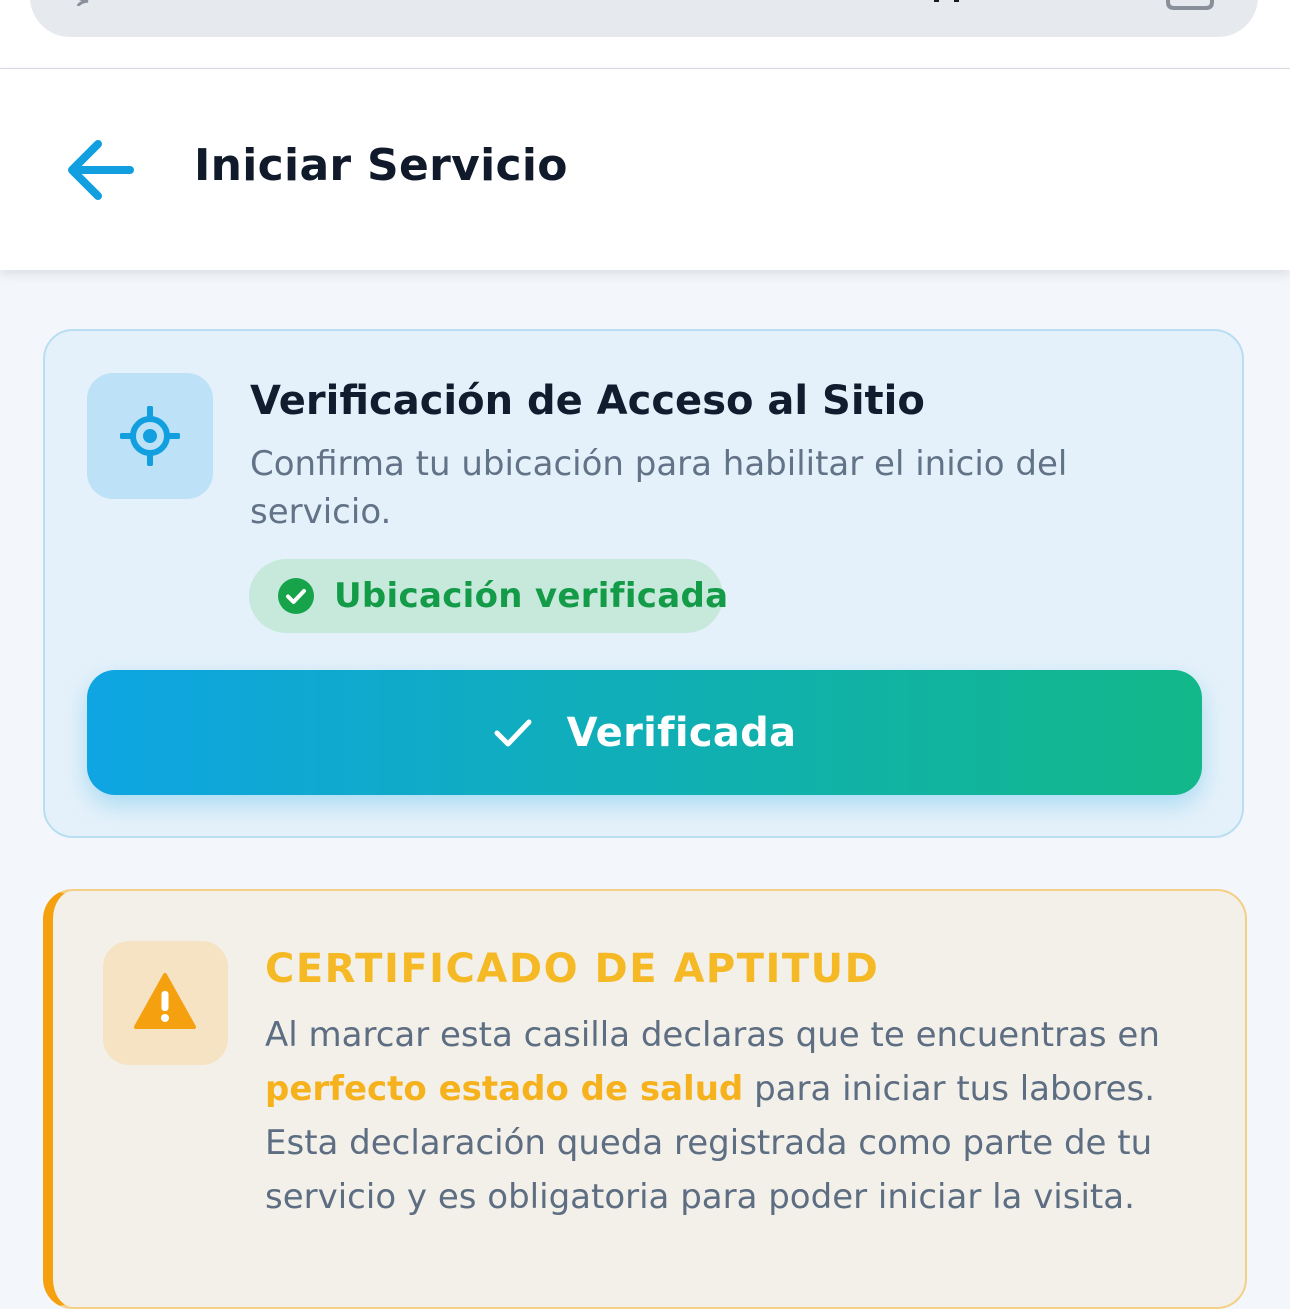 The image size is (1290, 1309). I want to click on verified-button-label: Verificada, so click(681, 732).